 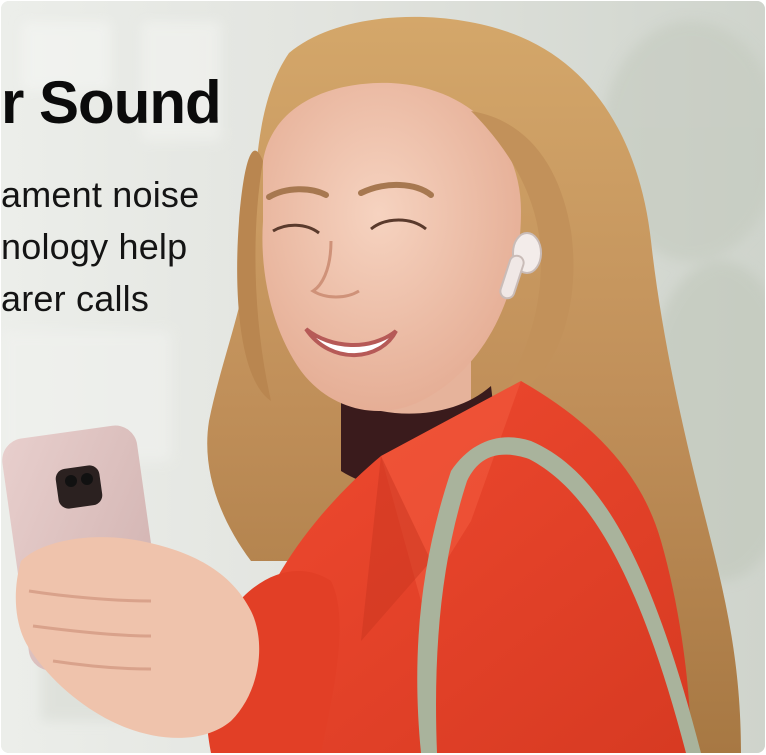 I want to click on promo-body-line: ament noise, so click(x=100, y=194).